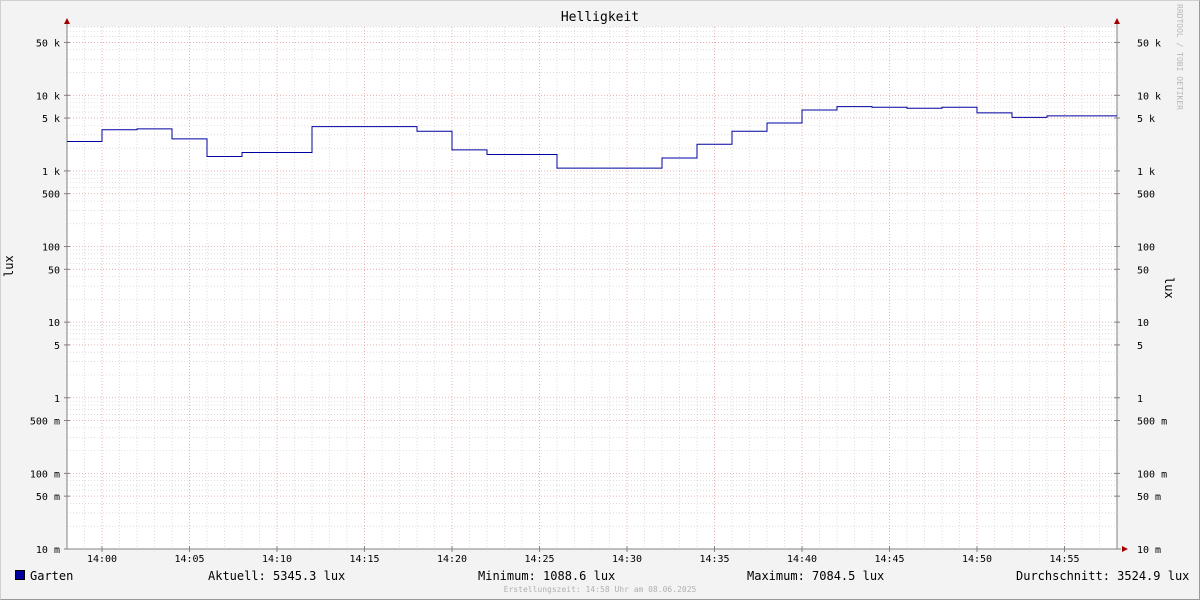  Describe the element at coordinates (627, 559) in the screenshot. I see `x-tick-label: 14:30` at that location.